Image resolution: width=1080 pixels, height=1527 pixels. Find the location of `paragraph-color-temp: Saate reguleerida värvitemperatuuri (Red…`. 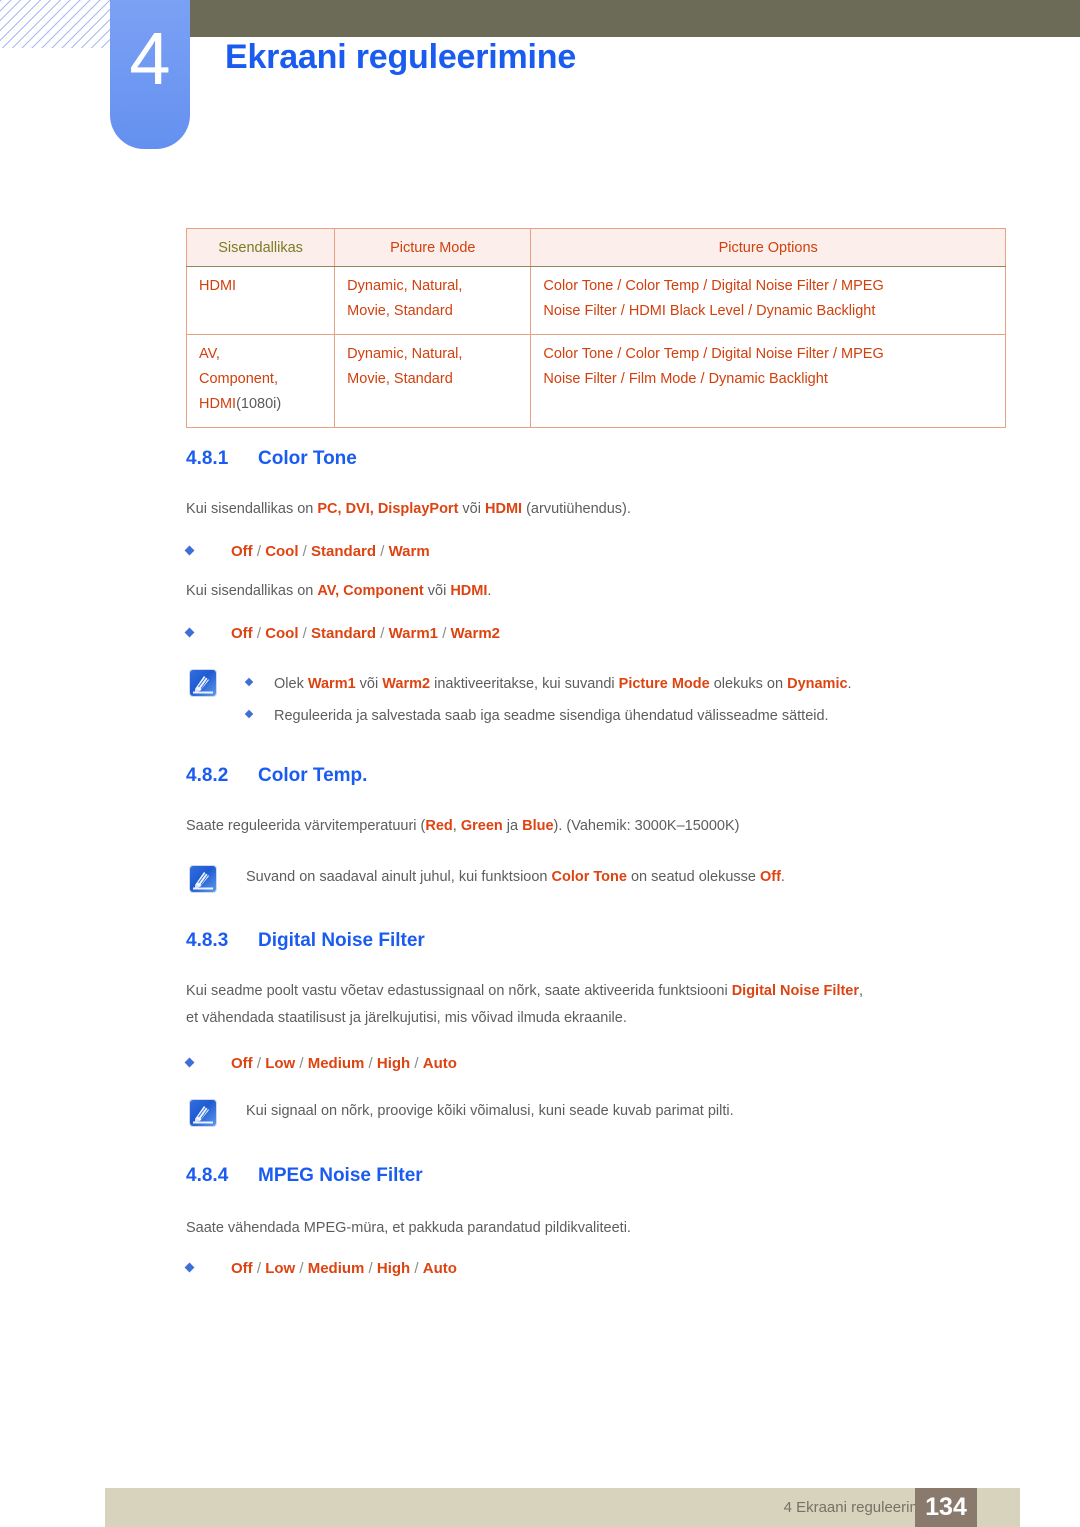

paragraph-color-temp: Saate reguleerida värvitemperatuuri (Red… is located at coordinates (463, 826).